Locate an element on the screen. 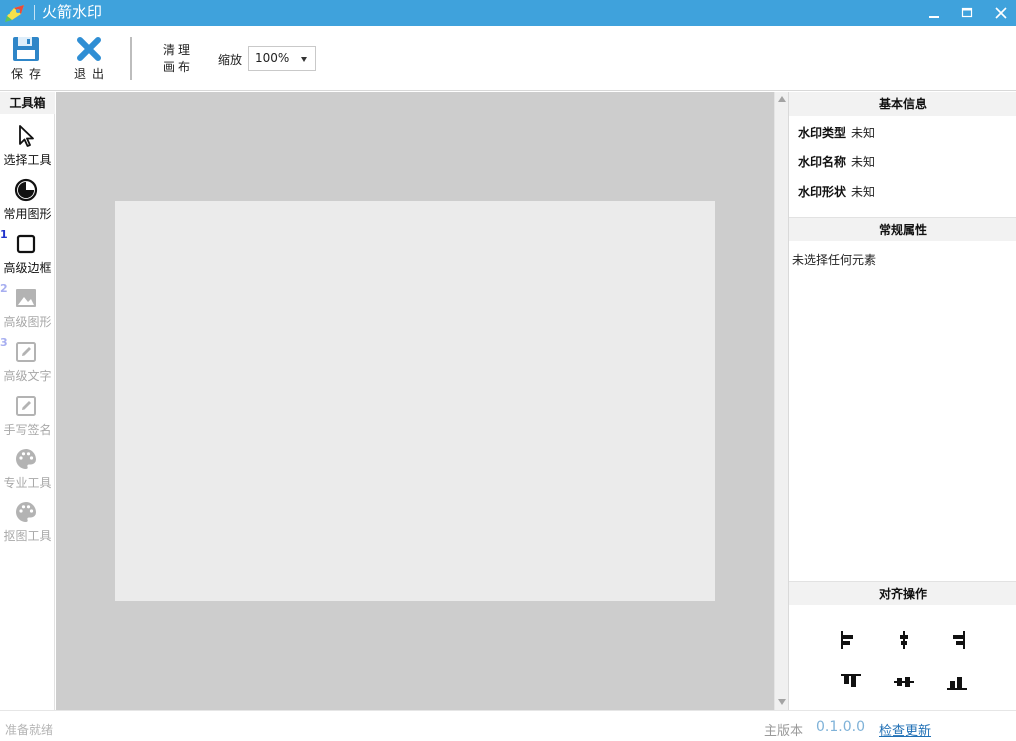 This screenshot has height=741, width=1016. tool-label: 手写签名 is located at coordinates (27, 430).